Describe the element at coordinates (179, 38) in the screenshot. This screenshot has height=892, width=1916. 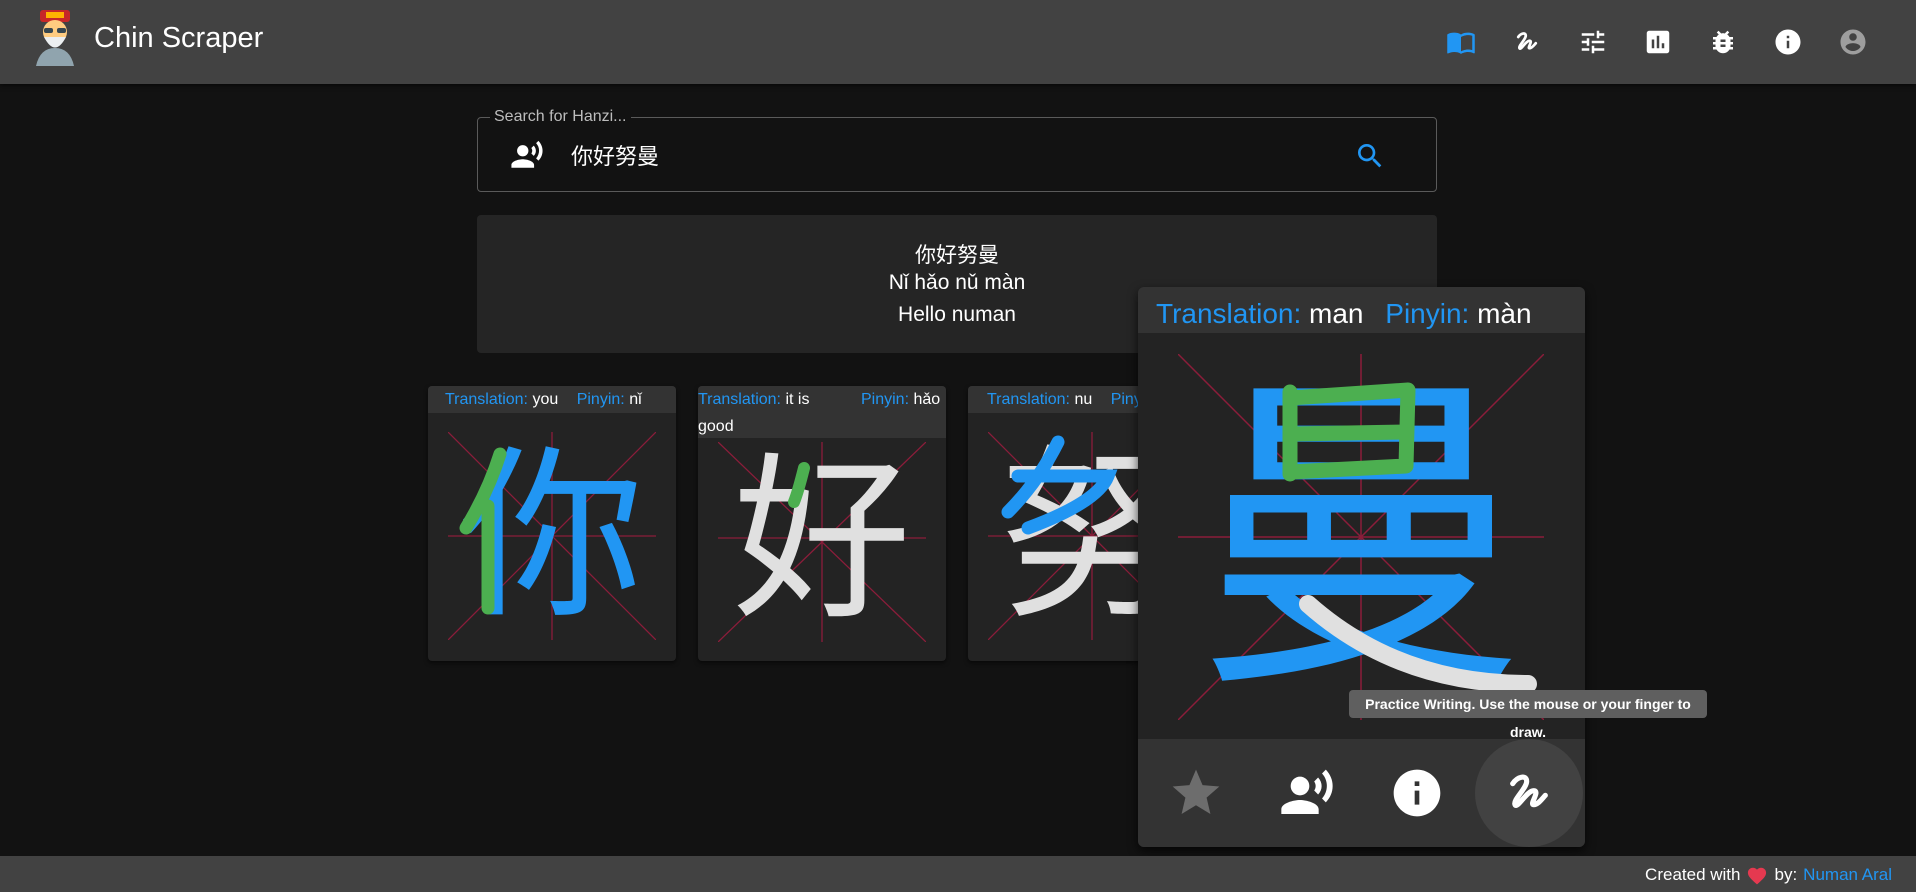
I see `app-title: Chin Scraper` at that location.